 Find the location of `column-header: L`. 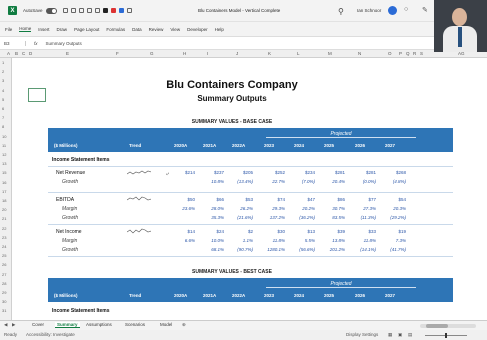

column-header: L is located at coordinates (298, 53).